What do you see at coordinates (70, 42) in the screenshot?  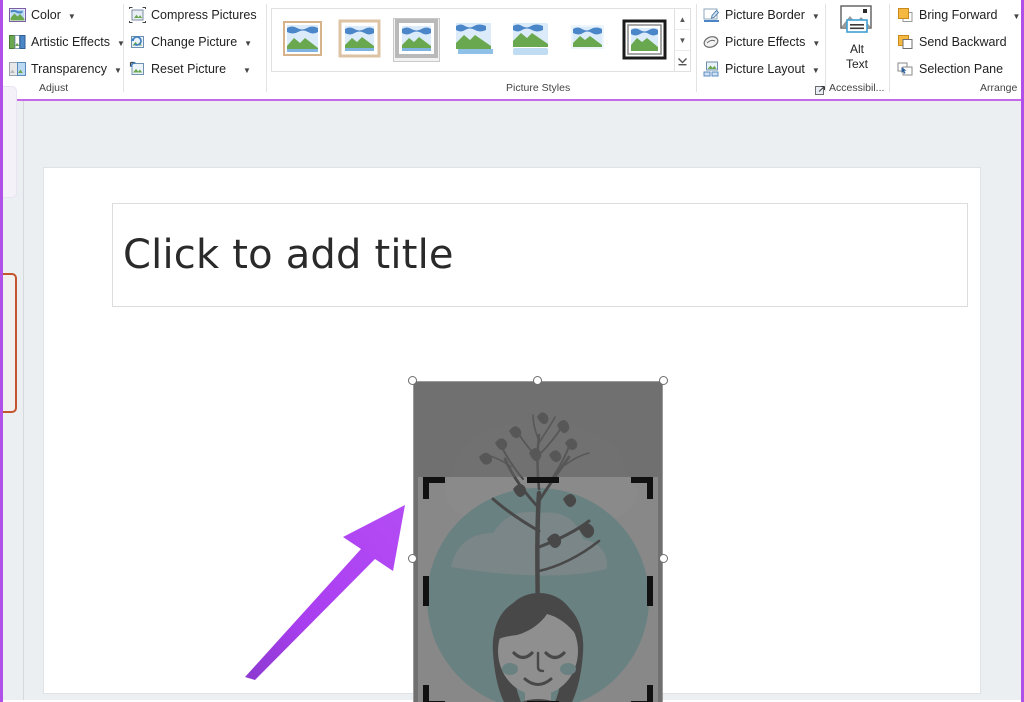 I see `artistic-effects-button-label: Artistic Effects` at bounding box center [70, 42].